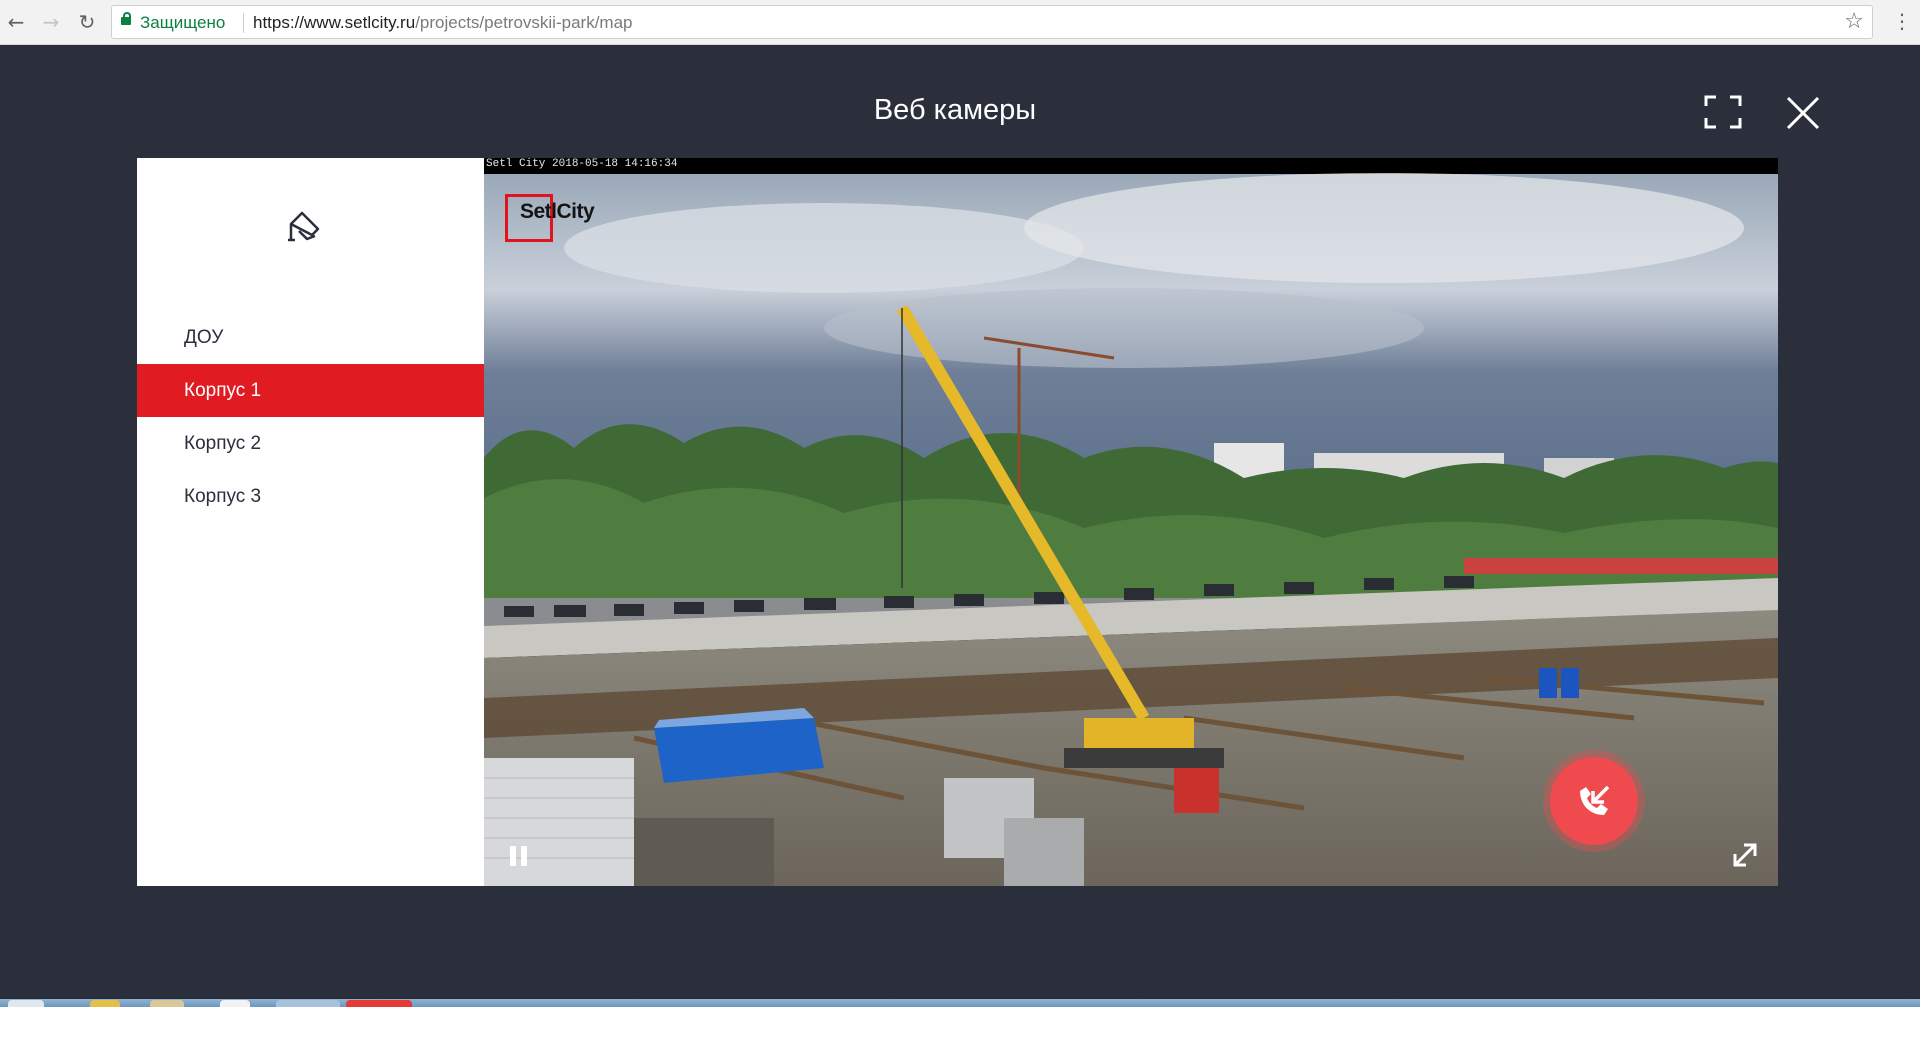 The height and width of the screenshot is (1041, 1920). Describe the element at coordinates (1723, 112) in the screenshot. I see `fullscreen-icon` at that location.